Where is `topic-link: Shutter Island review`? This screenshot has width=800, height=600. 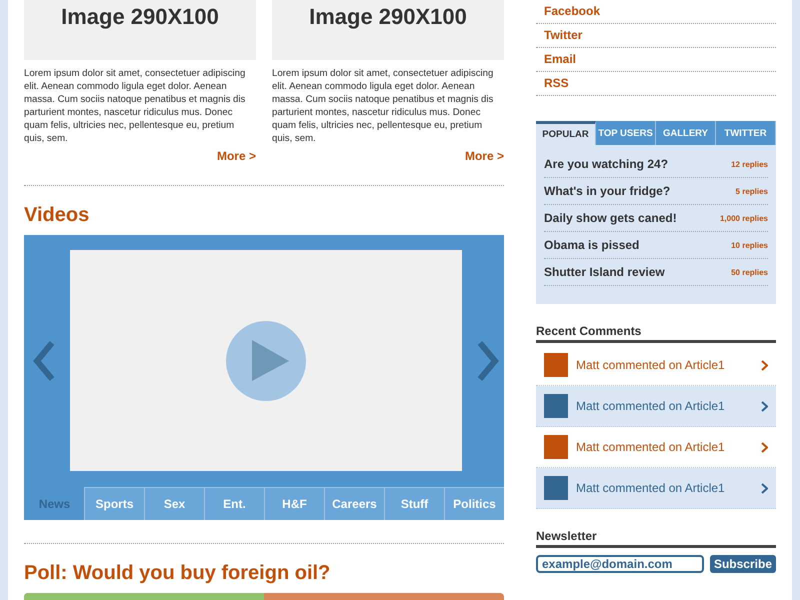 topic-link: Shutter Island review is located at coordinates (604, 272).